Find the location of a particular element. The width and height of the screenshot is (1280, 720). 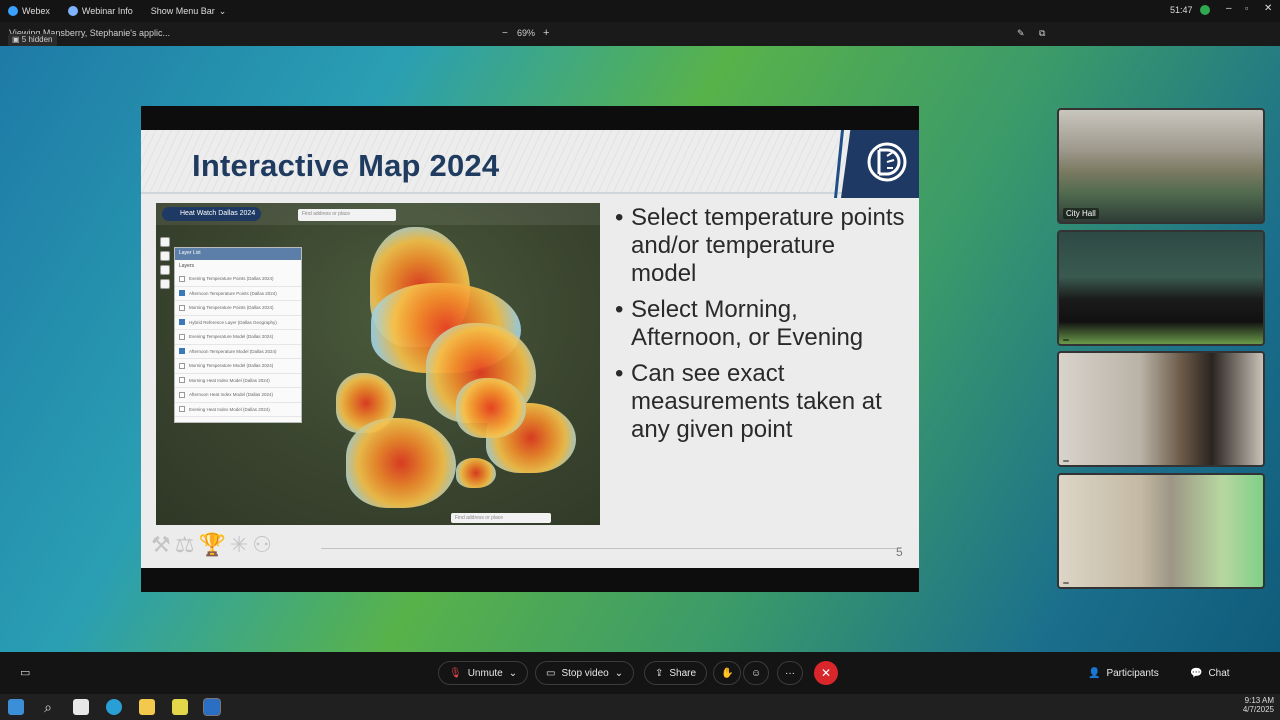

layer-label: Evening Temperature Model (Dallas 2024) is located at coordinates (231, 337).